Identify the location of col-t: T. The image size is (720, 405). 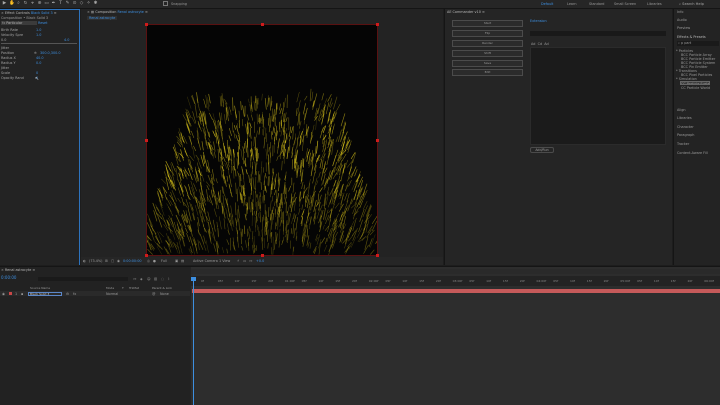
(123, 288).